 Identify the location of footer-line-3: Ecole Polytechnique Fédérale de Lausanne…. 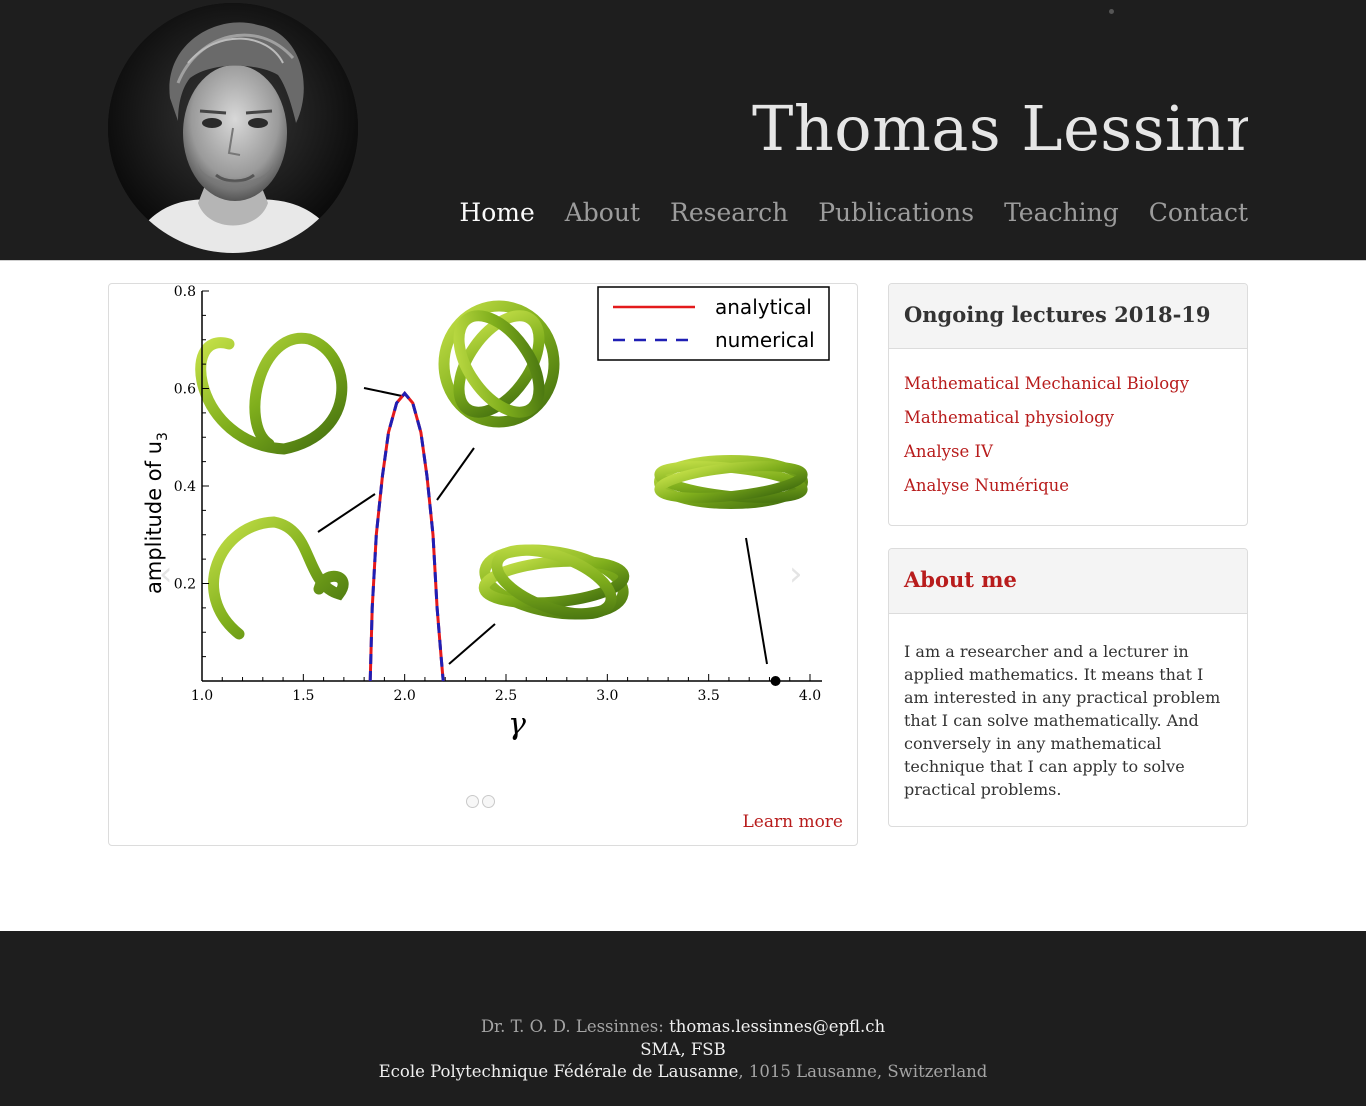
(683, 1072).